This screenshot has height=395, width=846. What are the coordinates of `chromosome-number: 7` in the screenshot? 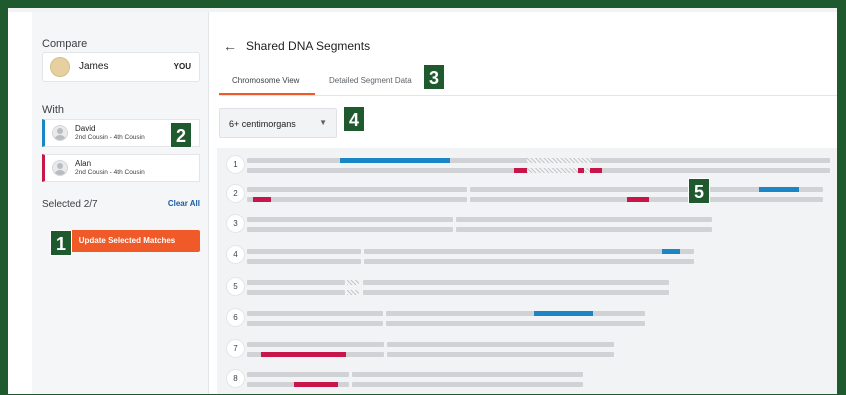 It's located at (235, 348).